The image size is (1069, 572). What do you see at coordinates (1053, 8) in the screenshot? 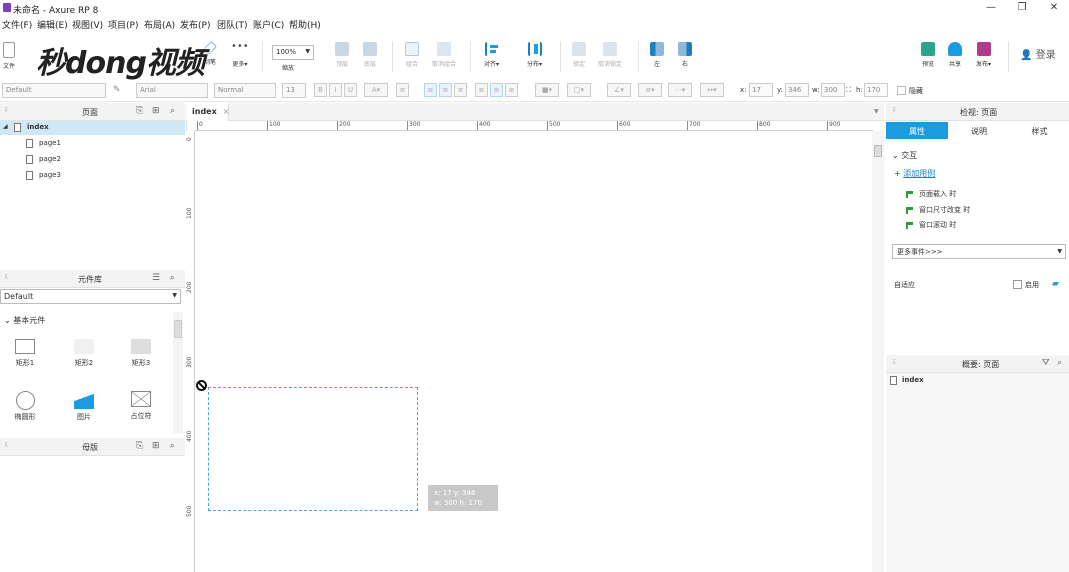
I see `close-icon: ✕` at bounding box center [1053, 8].